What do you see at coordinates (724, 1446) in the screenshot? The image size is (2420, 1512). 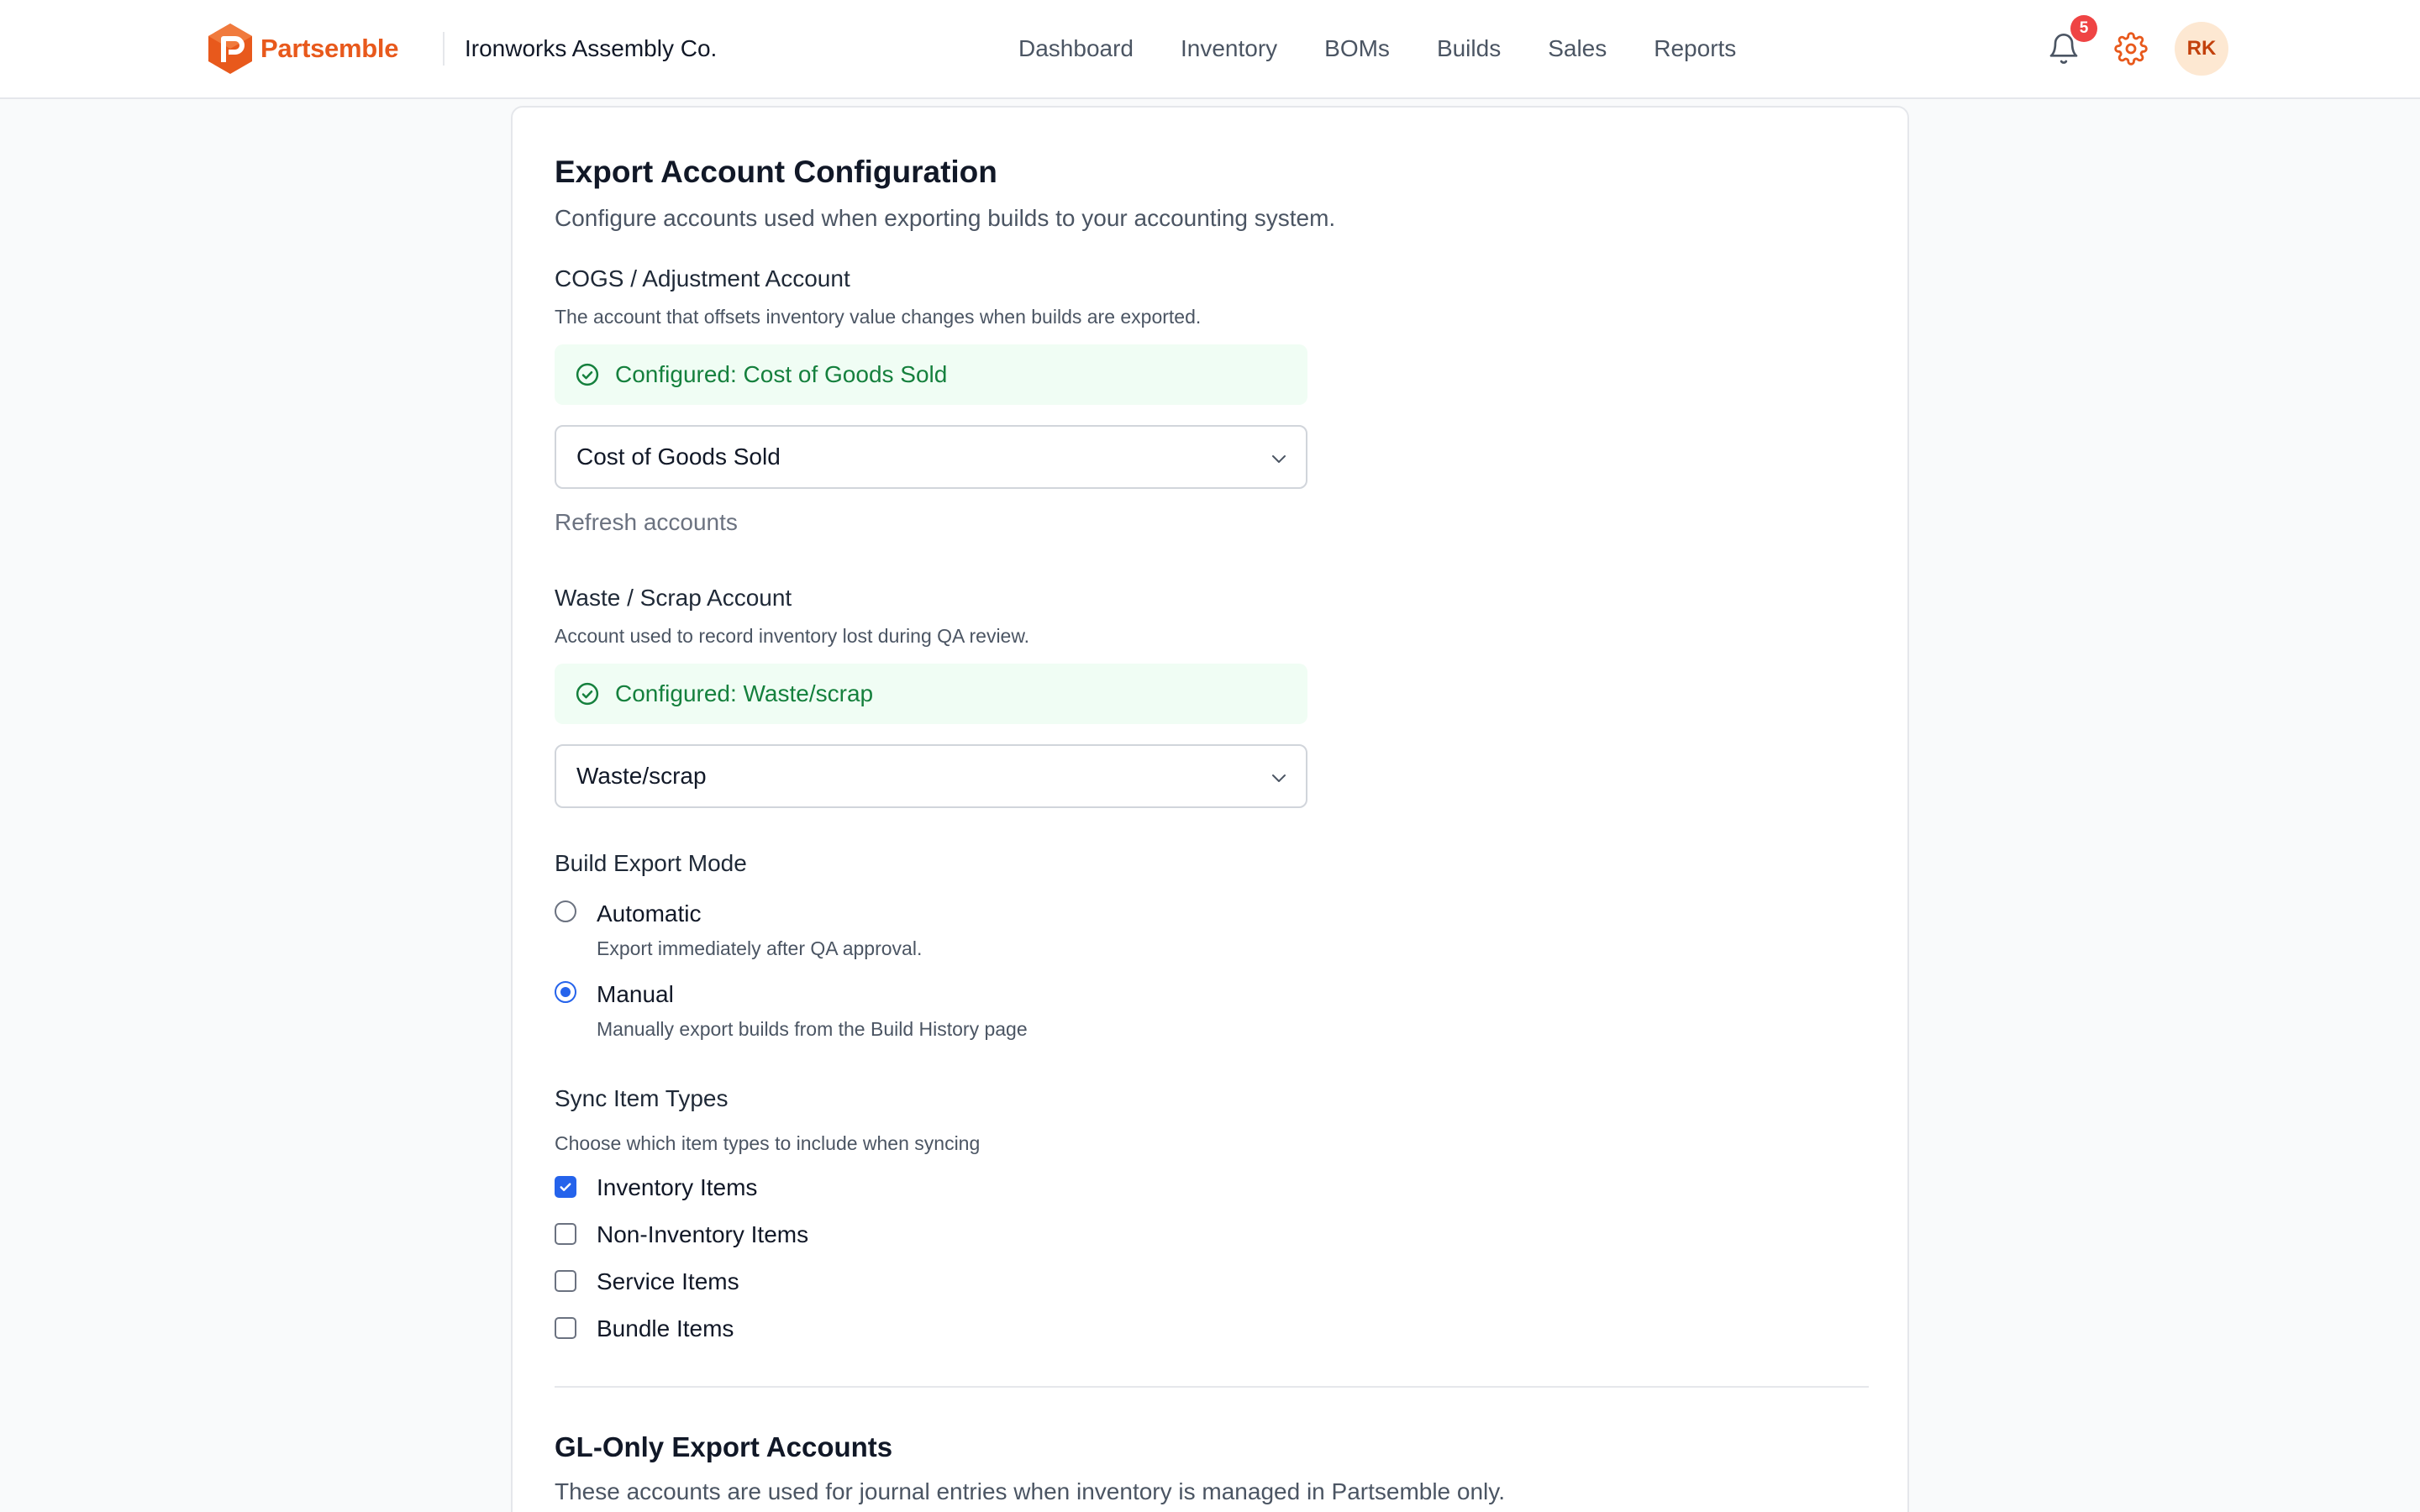 I see `gl-section-title: GL-Only Export Accounts` at bounding box center [724, 1446].